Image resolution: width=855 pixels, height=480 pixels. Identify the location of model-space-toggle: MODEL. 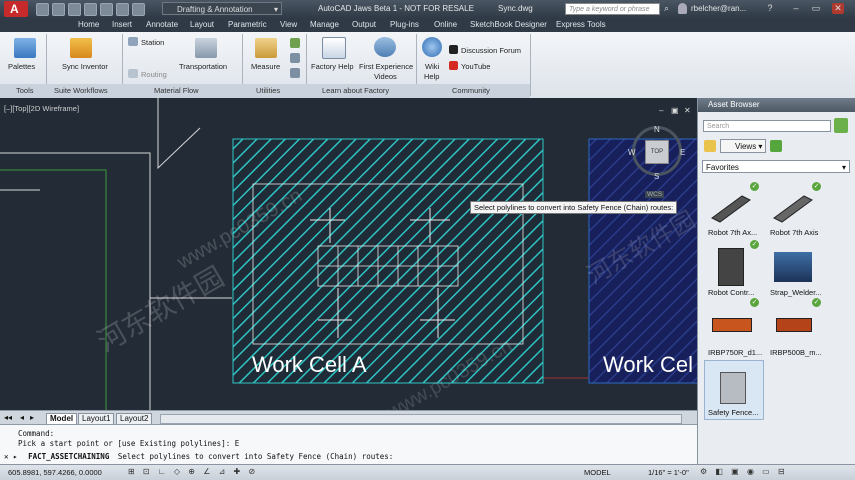
(597, 472).